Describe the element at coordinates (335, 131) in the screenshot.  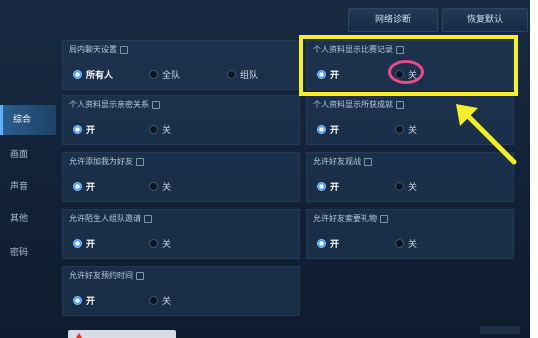
I see `show-achievements-on-label: 开` at that location.